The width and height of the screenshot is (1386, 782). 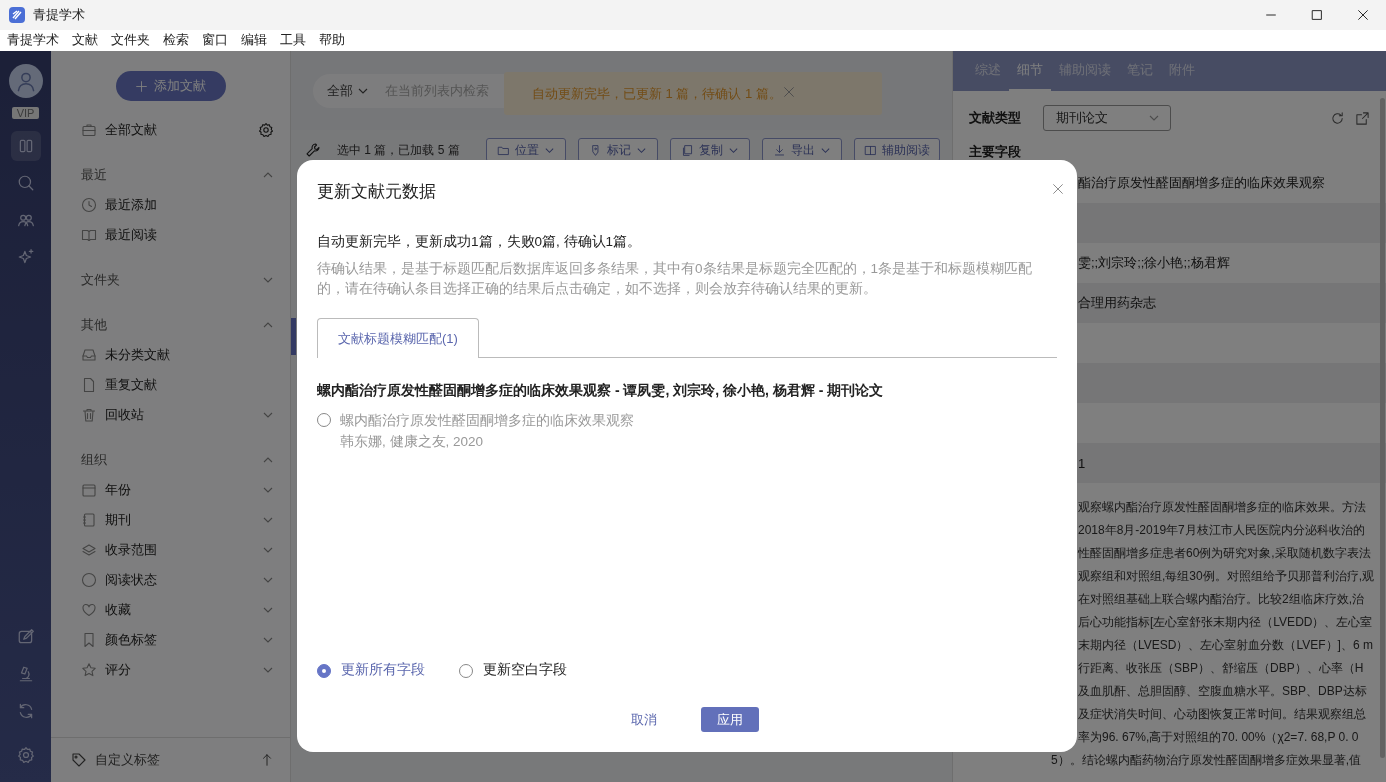 I want to click on field-value: 酯治疗原发性醛固酮增多症的临床效果观察, so click(x=1201, y=183).